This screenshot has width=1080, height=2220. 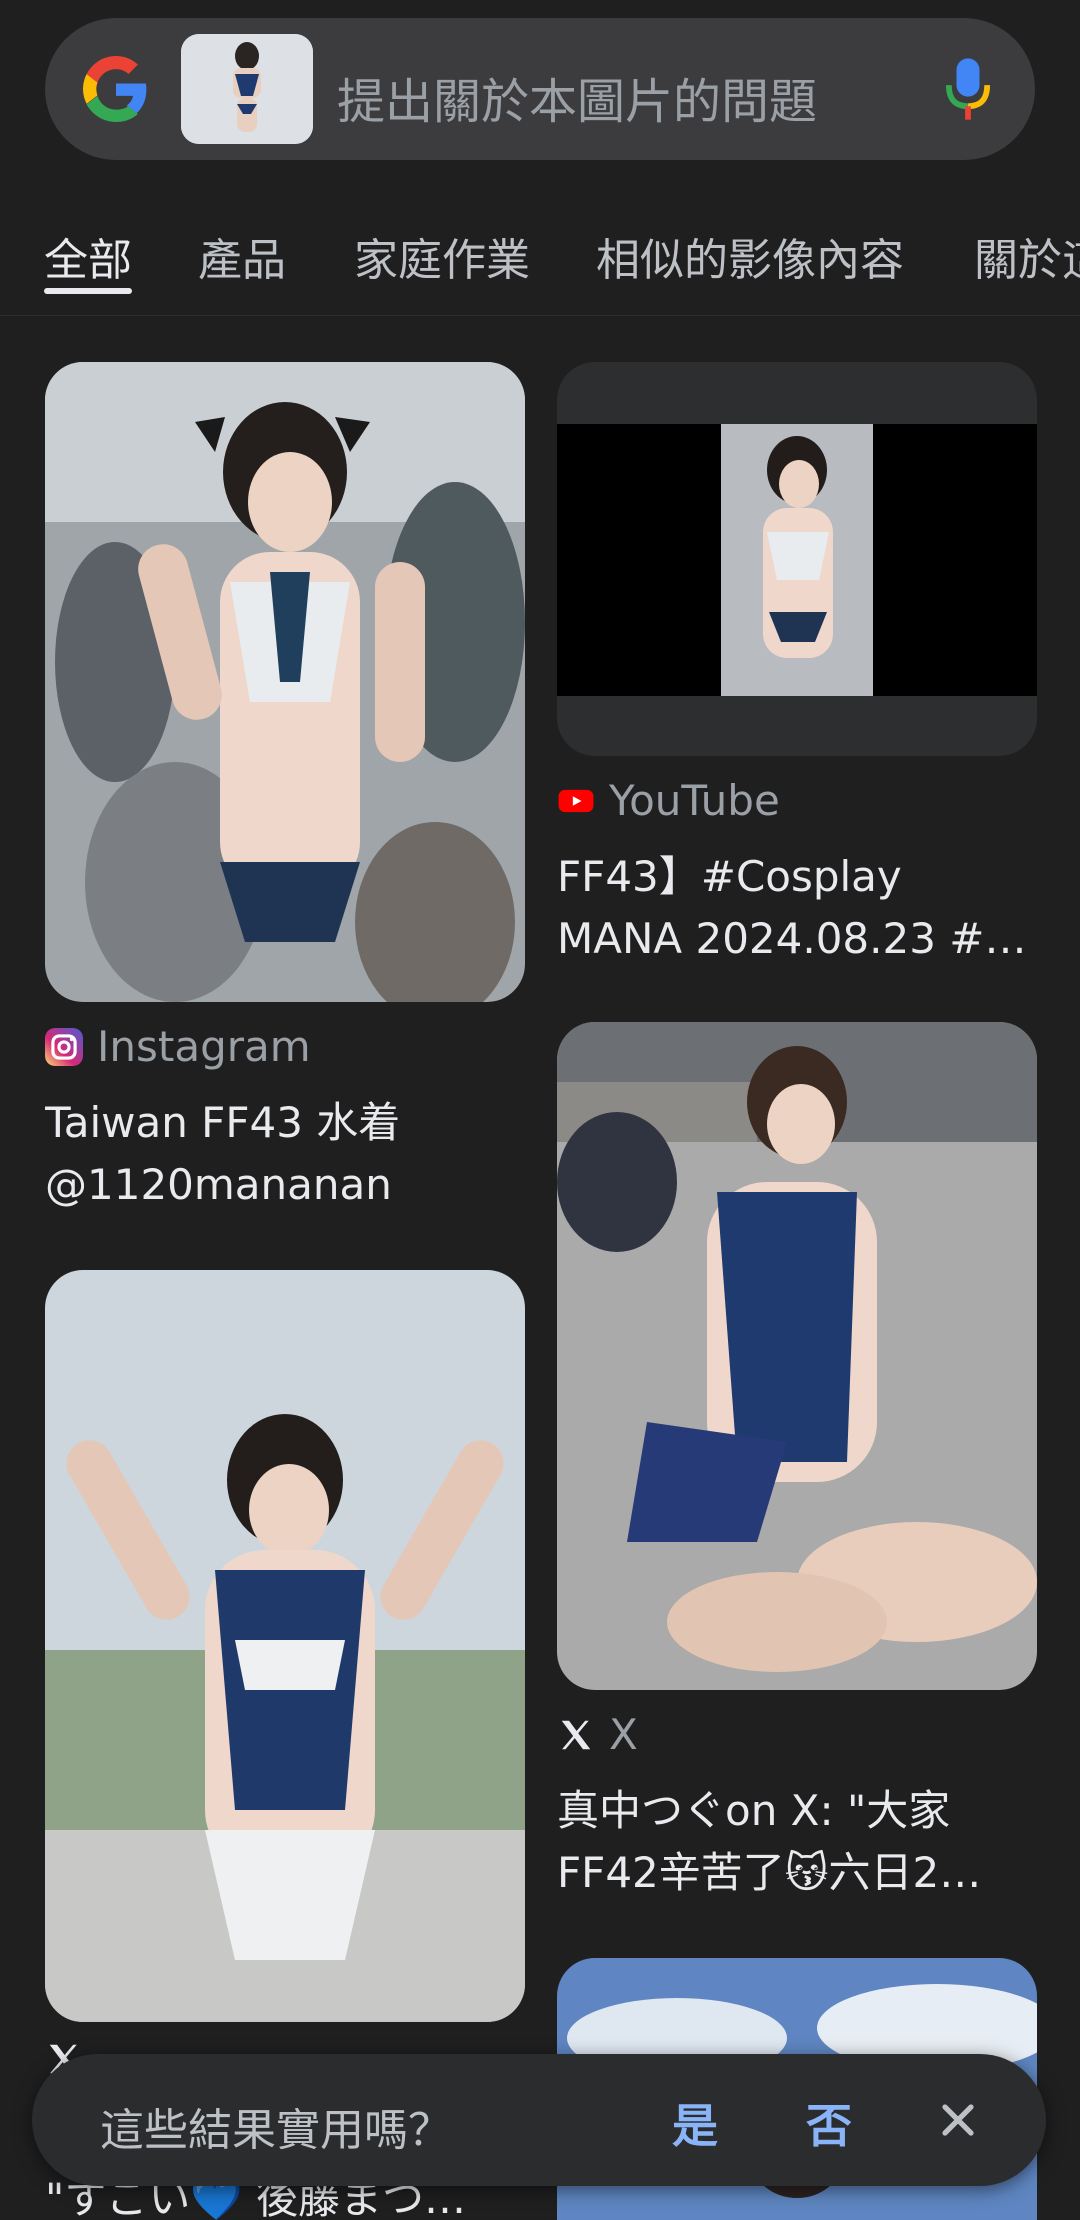 I want to click on result-source: X, so click(x=597, y=1734).